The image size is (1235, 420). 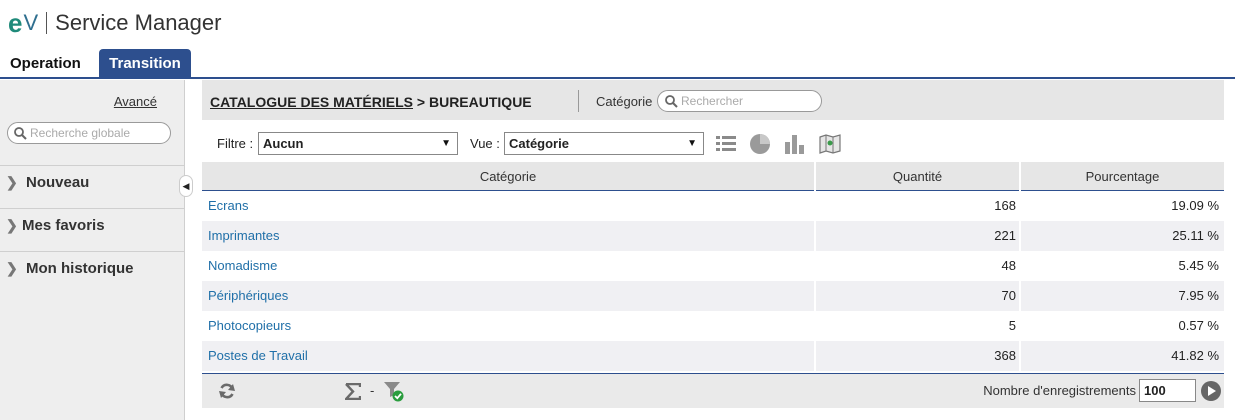 I want to click on quantity-cell: 48, so click(x=1008, y=265).